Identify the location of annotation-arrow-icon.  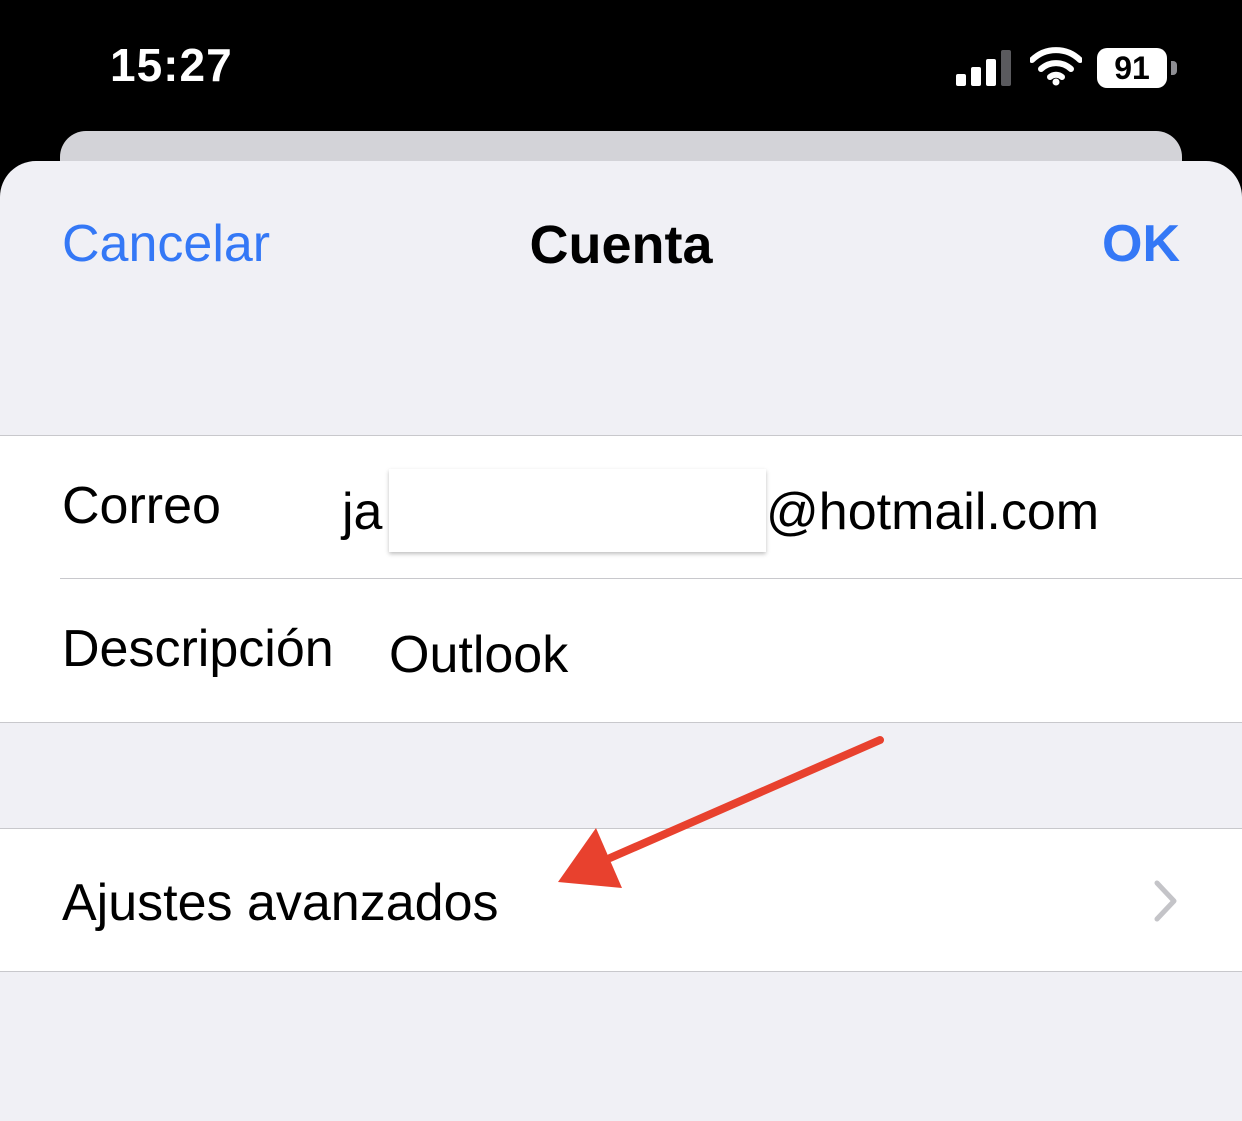
(721, 812).